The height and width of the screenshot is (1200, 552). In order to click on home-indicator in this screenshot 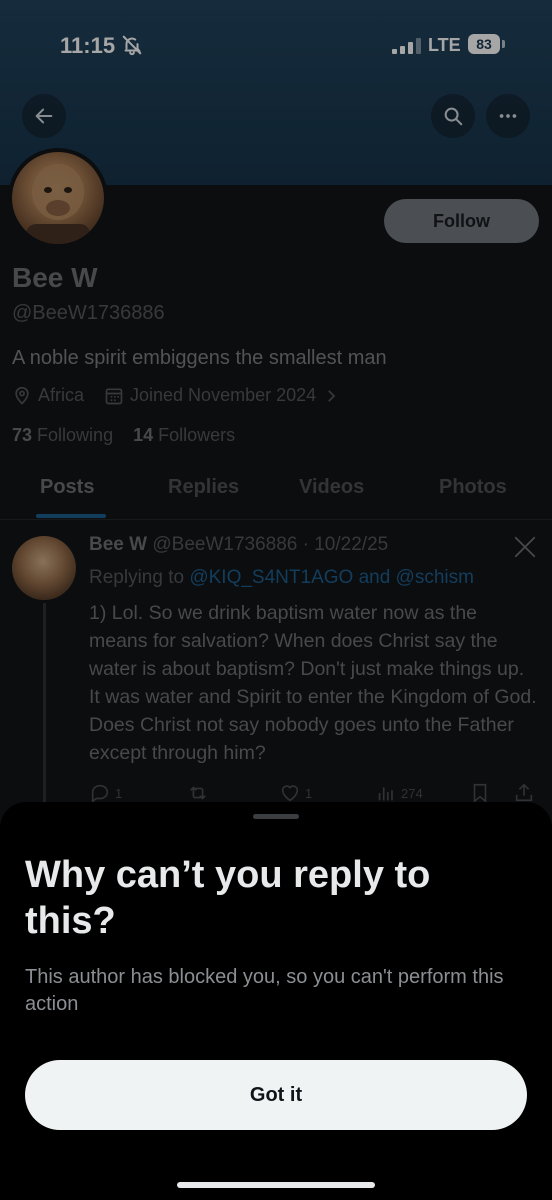, I will do `click(276, 1185)`.